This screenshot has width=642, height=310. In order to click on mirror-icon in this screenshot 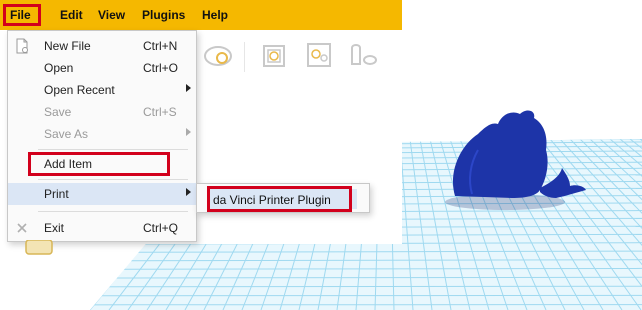, I will do `click(364, 56)`.